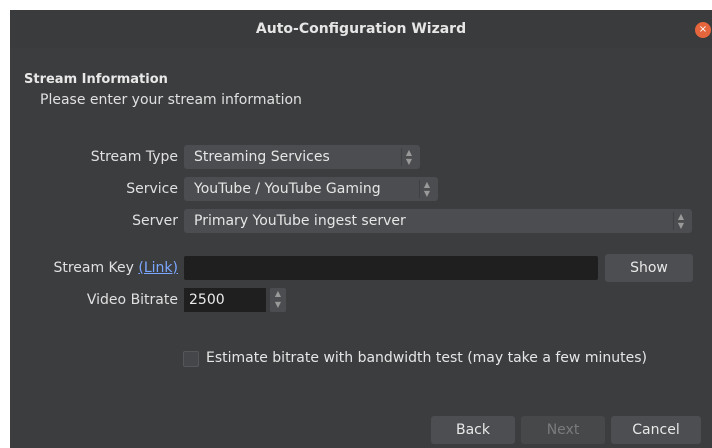 The height and width of the screenshot is (448, 712). Describe the element at coordinates (703, 30) in the screenshot. I see `close-icon: ×` at that location.